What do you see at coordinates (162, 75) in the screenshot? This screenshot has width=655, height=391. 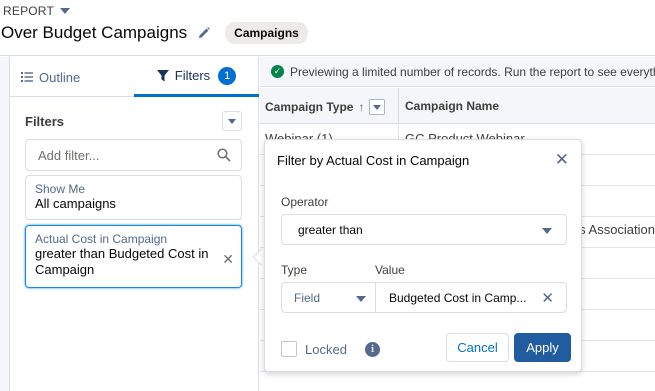 I see `funnel-icon` at bounding box center [162, 75].